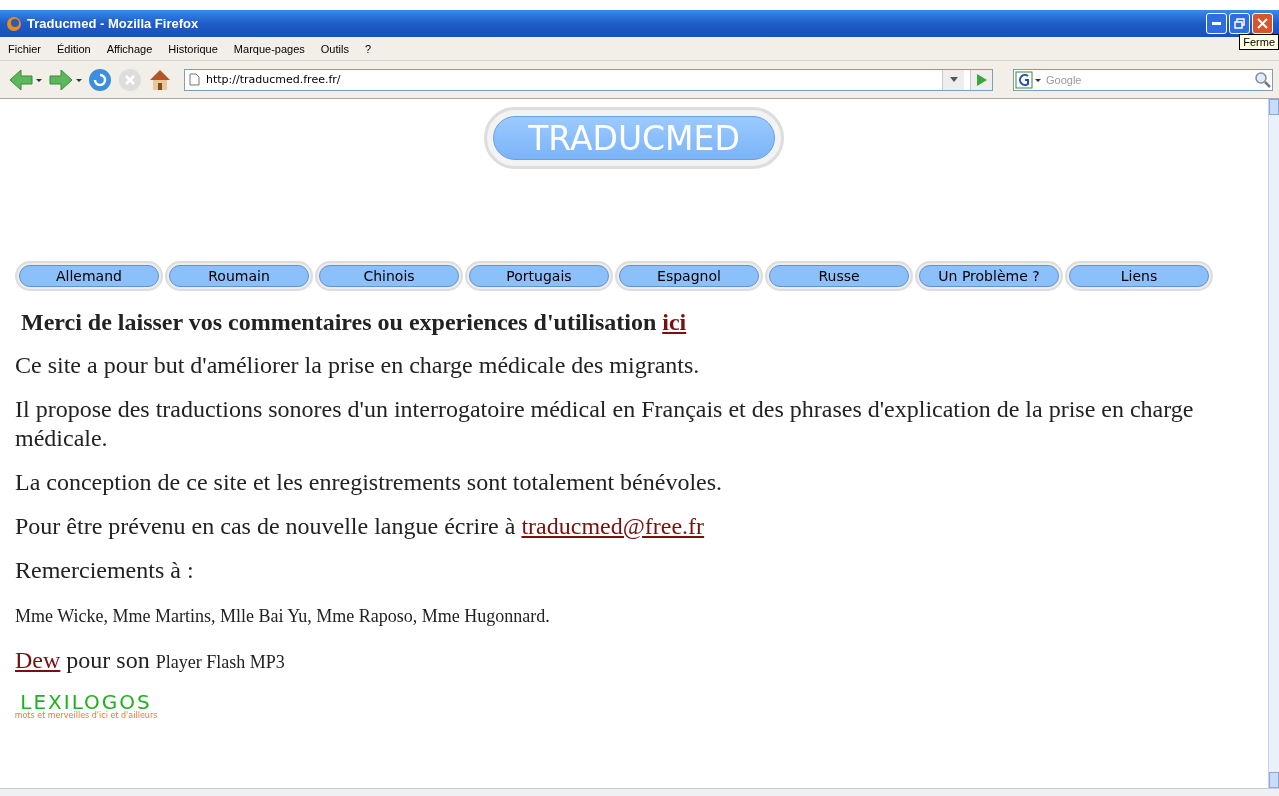 The image size is (1279, 796). I want to click on tooltip: Ferme, so click(1259, 42).